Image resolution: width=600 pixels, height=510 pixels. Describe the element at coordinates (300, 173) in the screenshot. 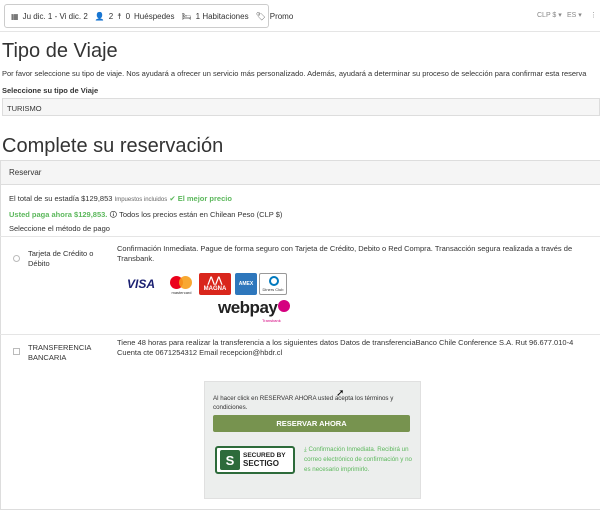

I see `panel-title: Reservar` at that location.